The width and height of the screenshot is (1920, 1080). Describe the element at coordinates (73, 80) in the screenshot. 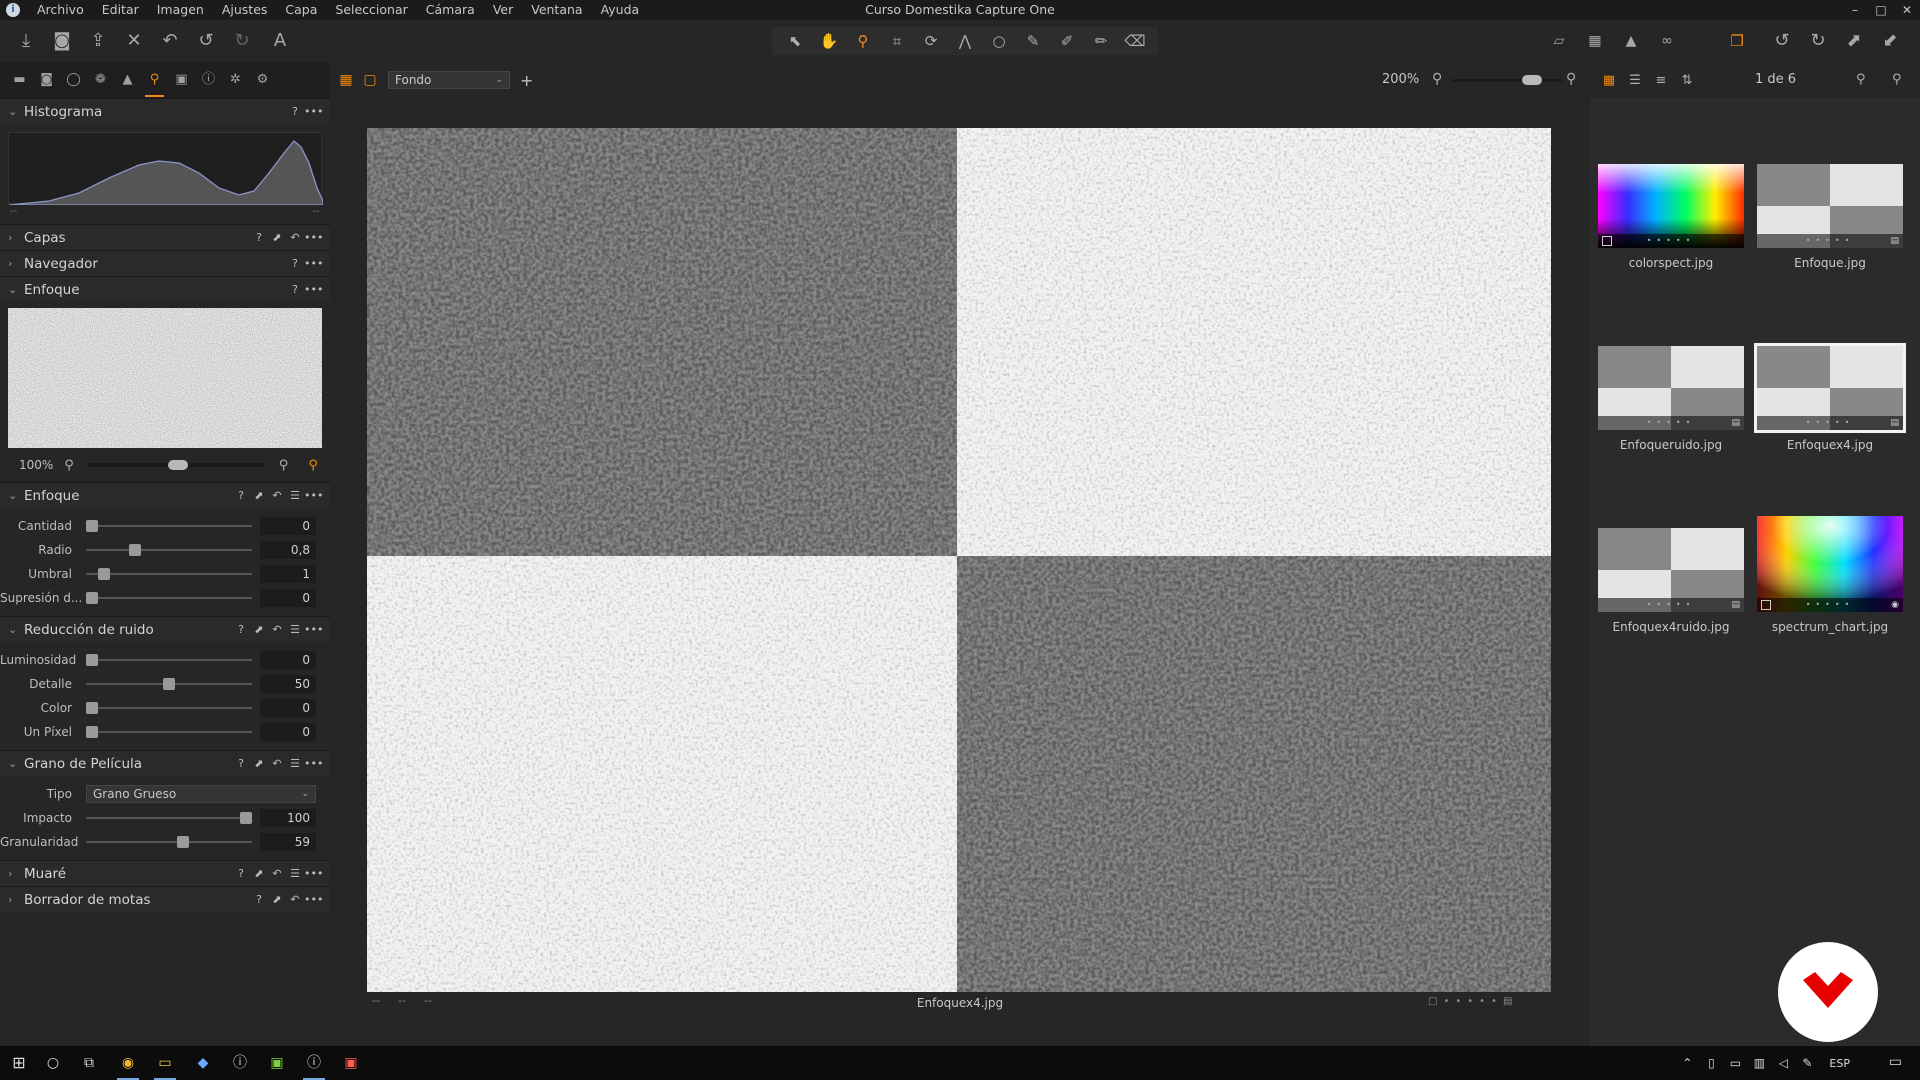

I see `lens-tab-icon: ◯` at that location.